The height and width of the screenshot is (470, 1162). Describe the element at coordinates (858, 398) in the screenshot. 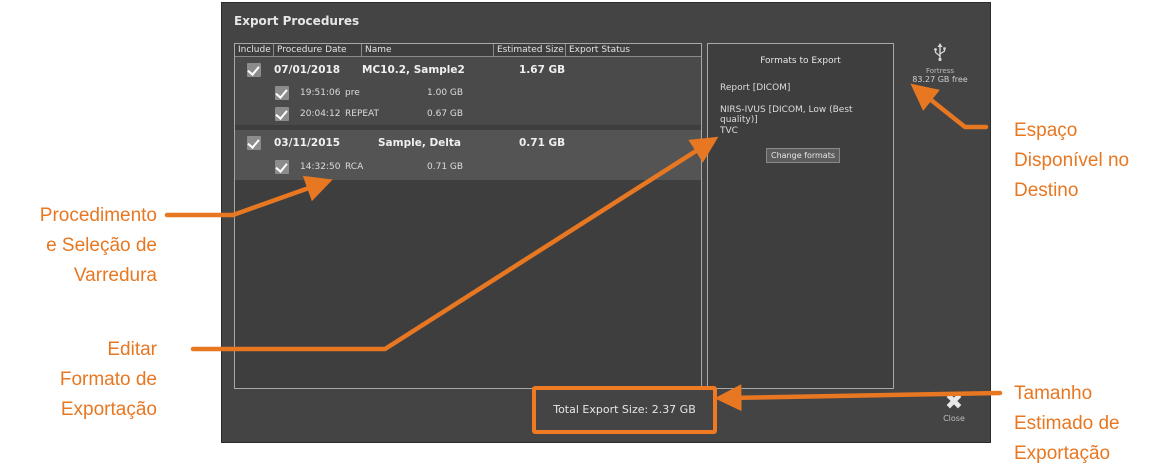

I see `arrow-estimated-size` at that location.